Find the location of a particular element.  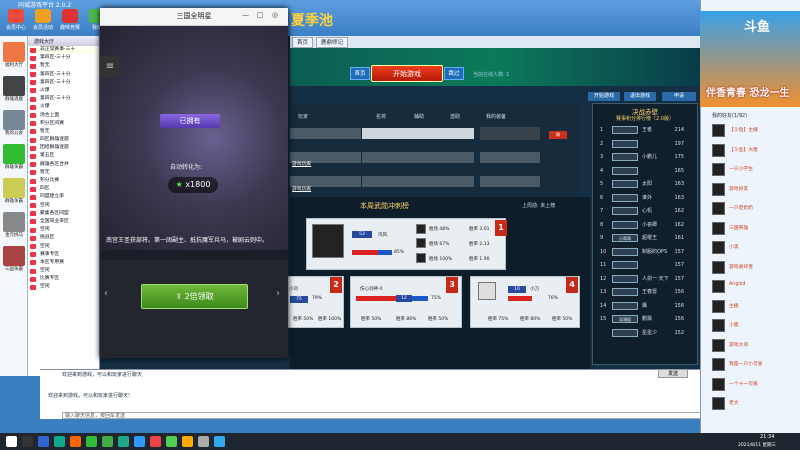

double-claim-button: ⇪ 2倍领取 is located at coordinates (194, 296).